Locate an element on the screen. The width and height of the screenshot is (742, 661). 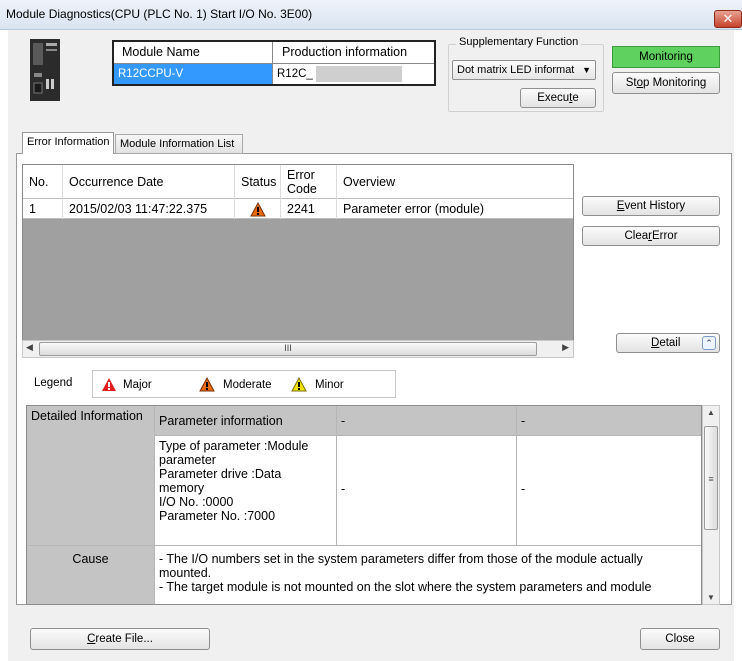
detail-info-line: Parameter drive :Data is located at coordinates (220, 474).